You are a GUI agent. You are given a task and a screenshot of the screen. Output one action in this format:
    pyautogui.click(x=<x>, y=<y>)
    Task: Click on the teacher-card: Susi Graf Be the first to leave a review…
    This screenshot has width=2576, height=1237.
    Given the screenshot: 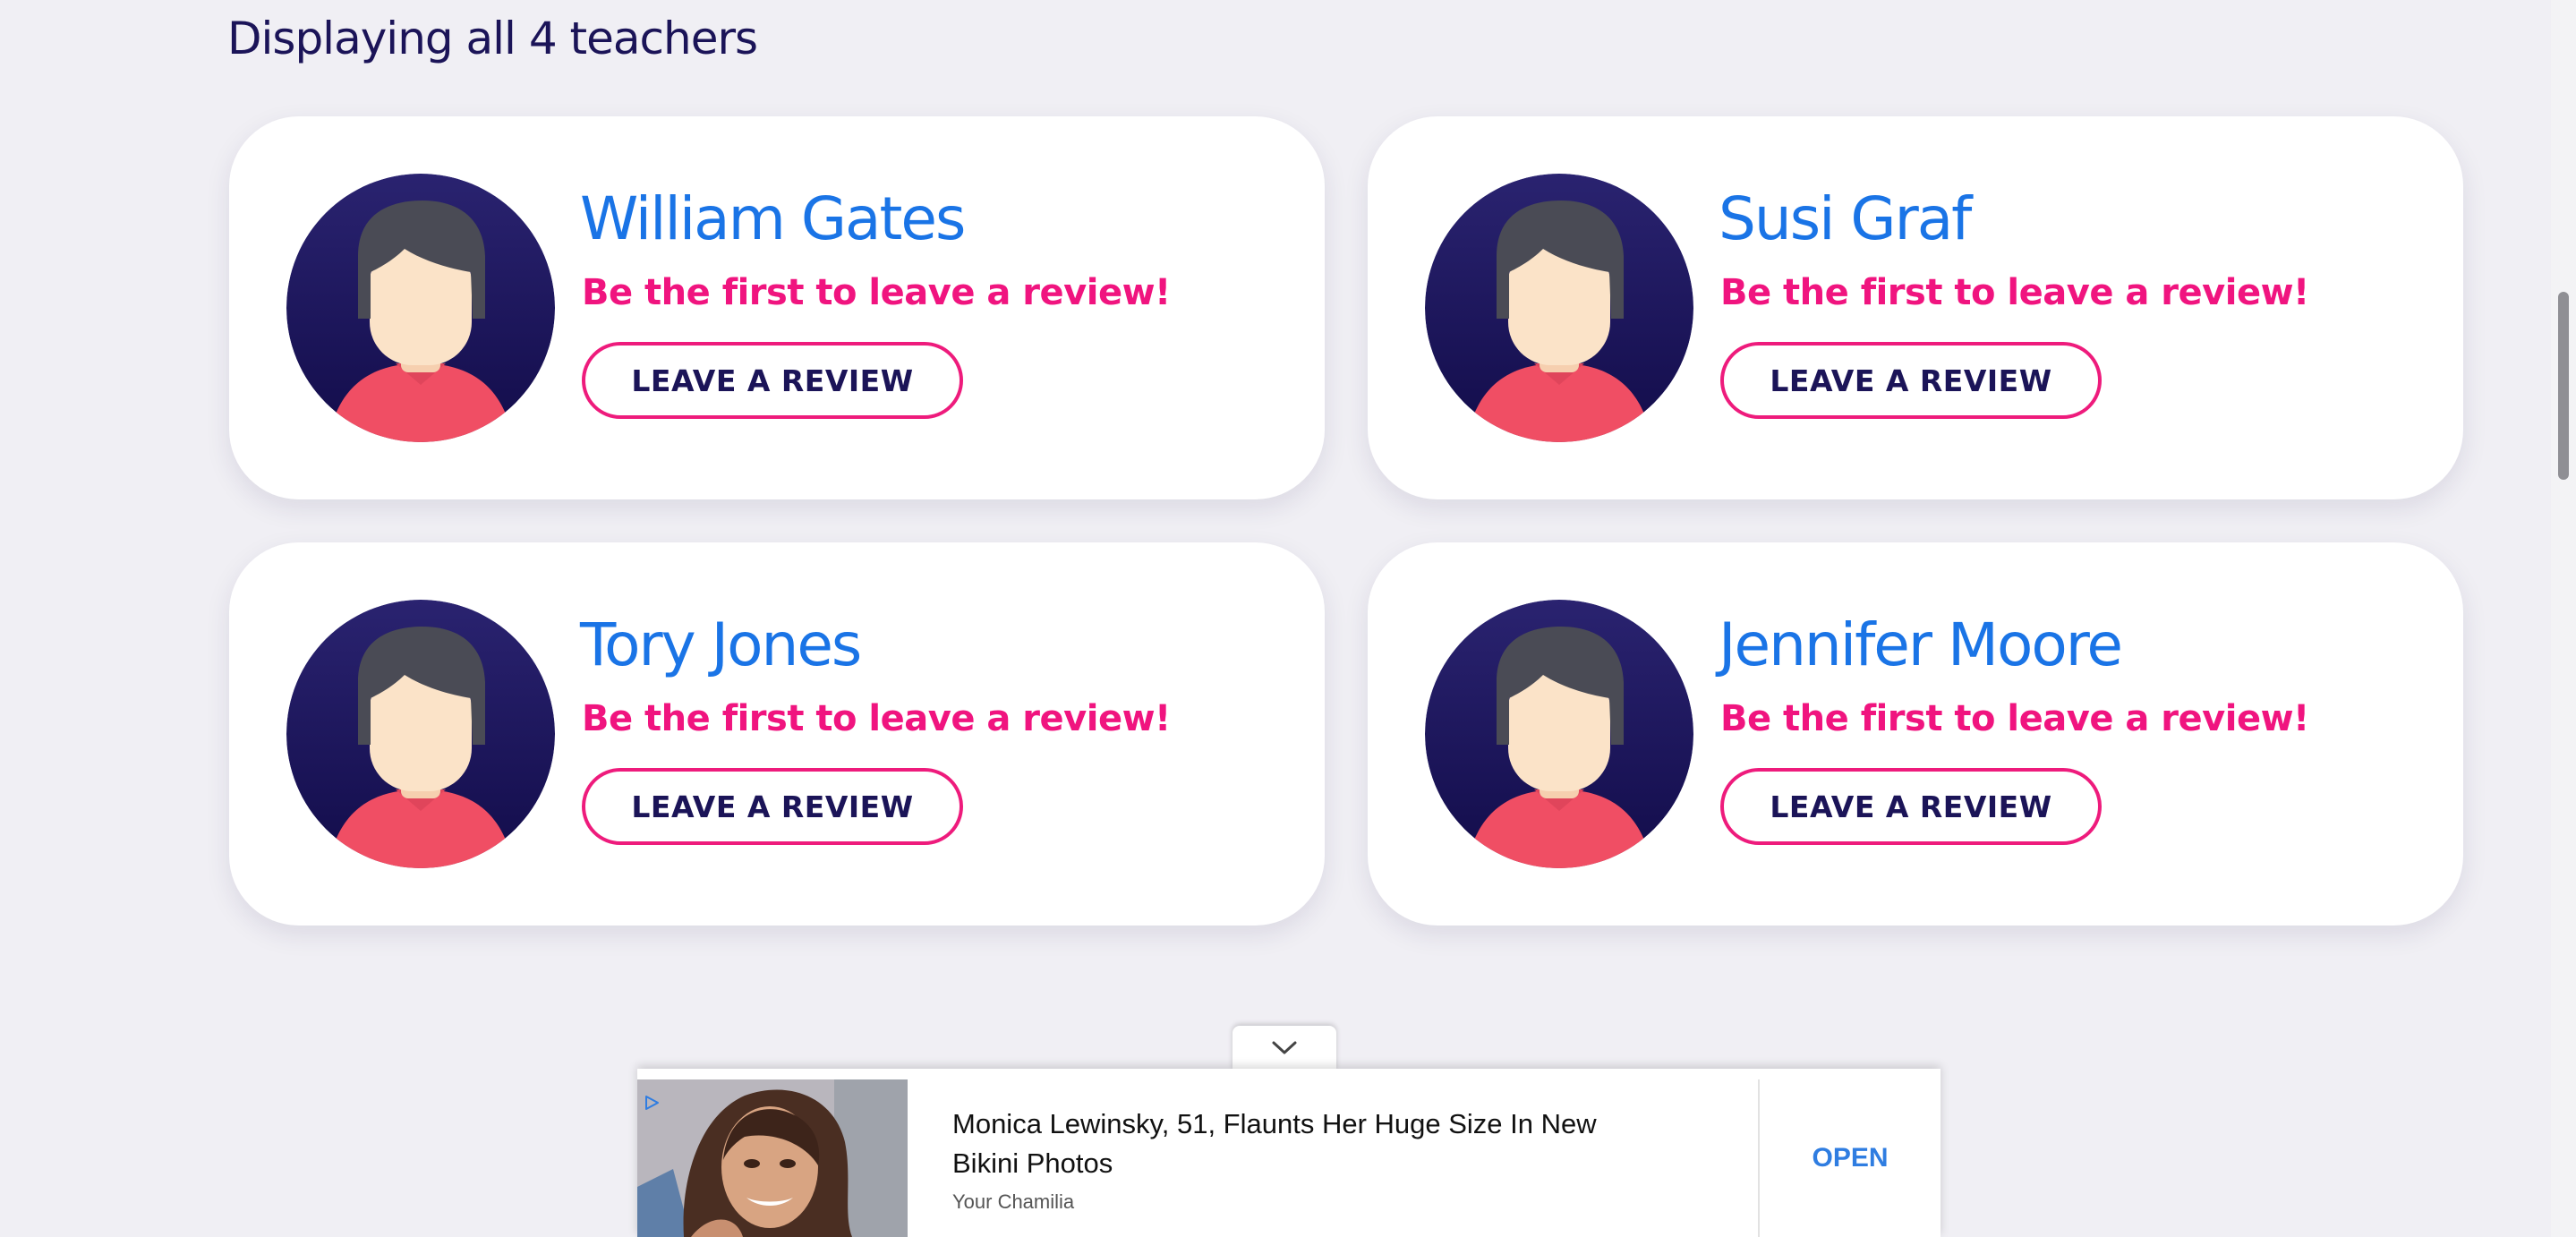 What is the action you would take?
    pyautogui.click(x=1915, y=307)
    